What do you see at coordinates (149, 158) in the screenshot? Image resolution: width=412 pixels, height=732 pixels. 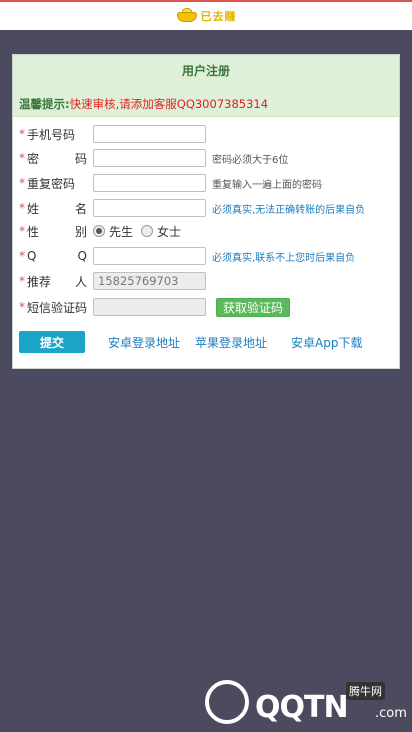 I see `password-input` at bounding box center [149, 158].